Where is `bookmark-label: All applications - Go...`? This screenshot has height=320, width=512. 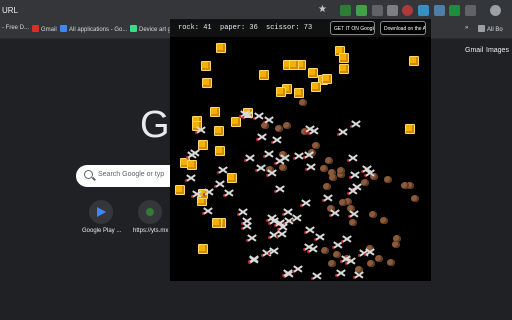 bookmark-label: All applications - Go... is located at coordinates (98, 30).